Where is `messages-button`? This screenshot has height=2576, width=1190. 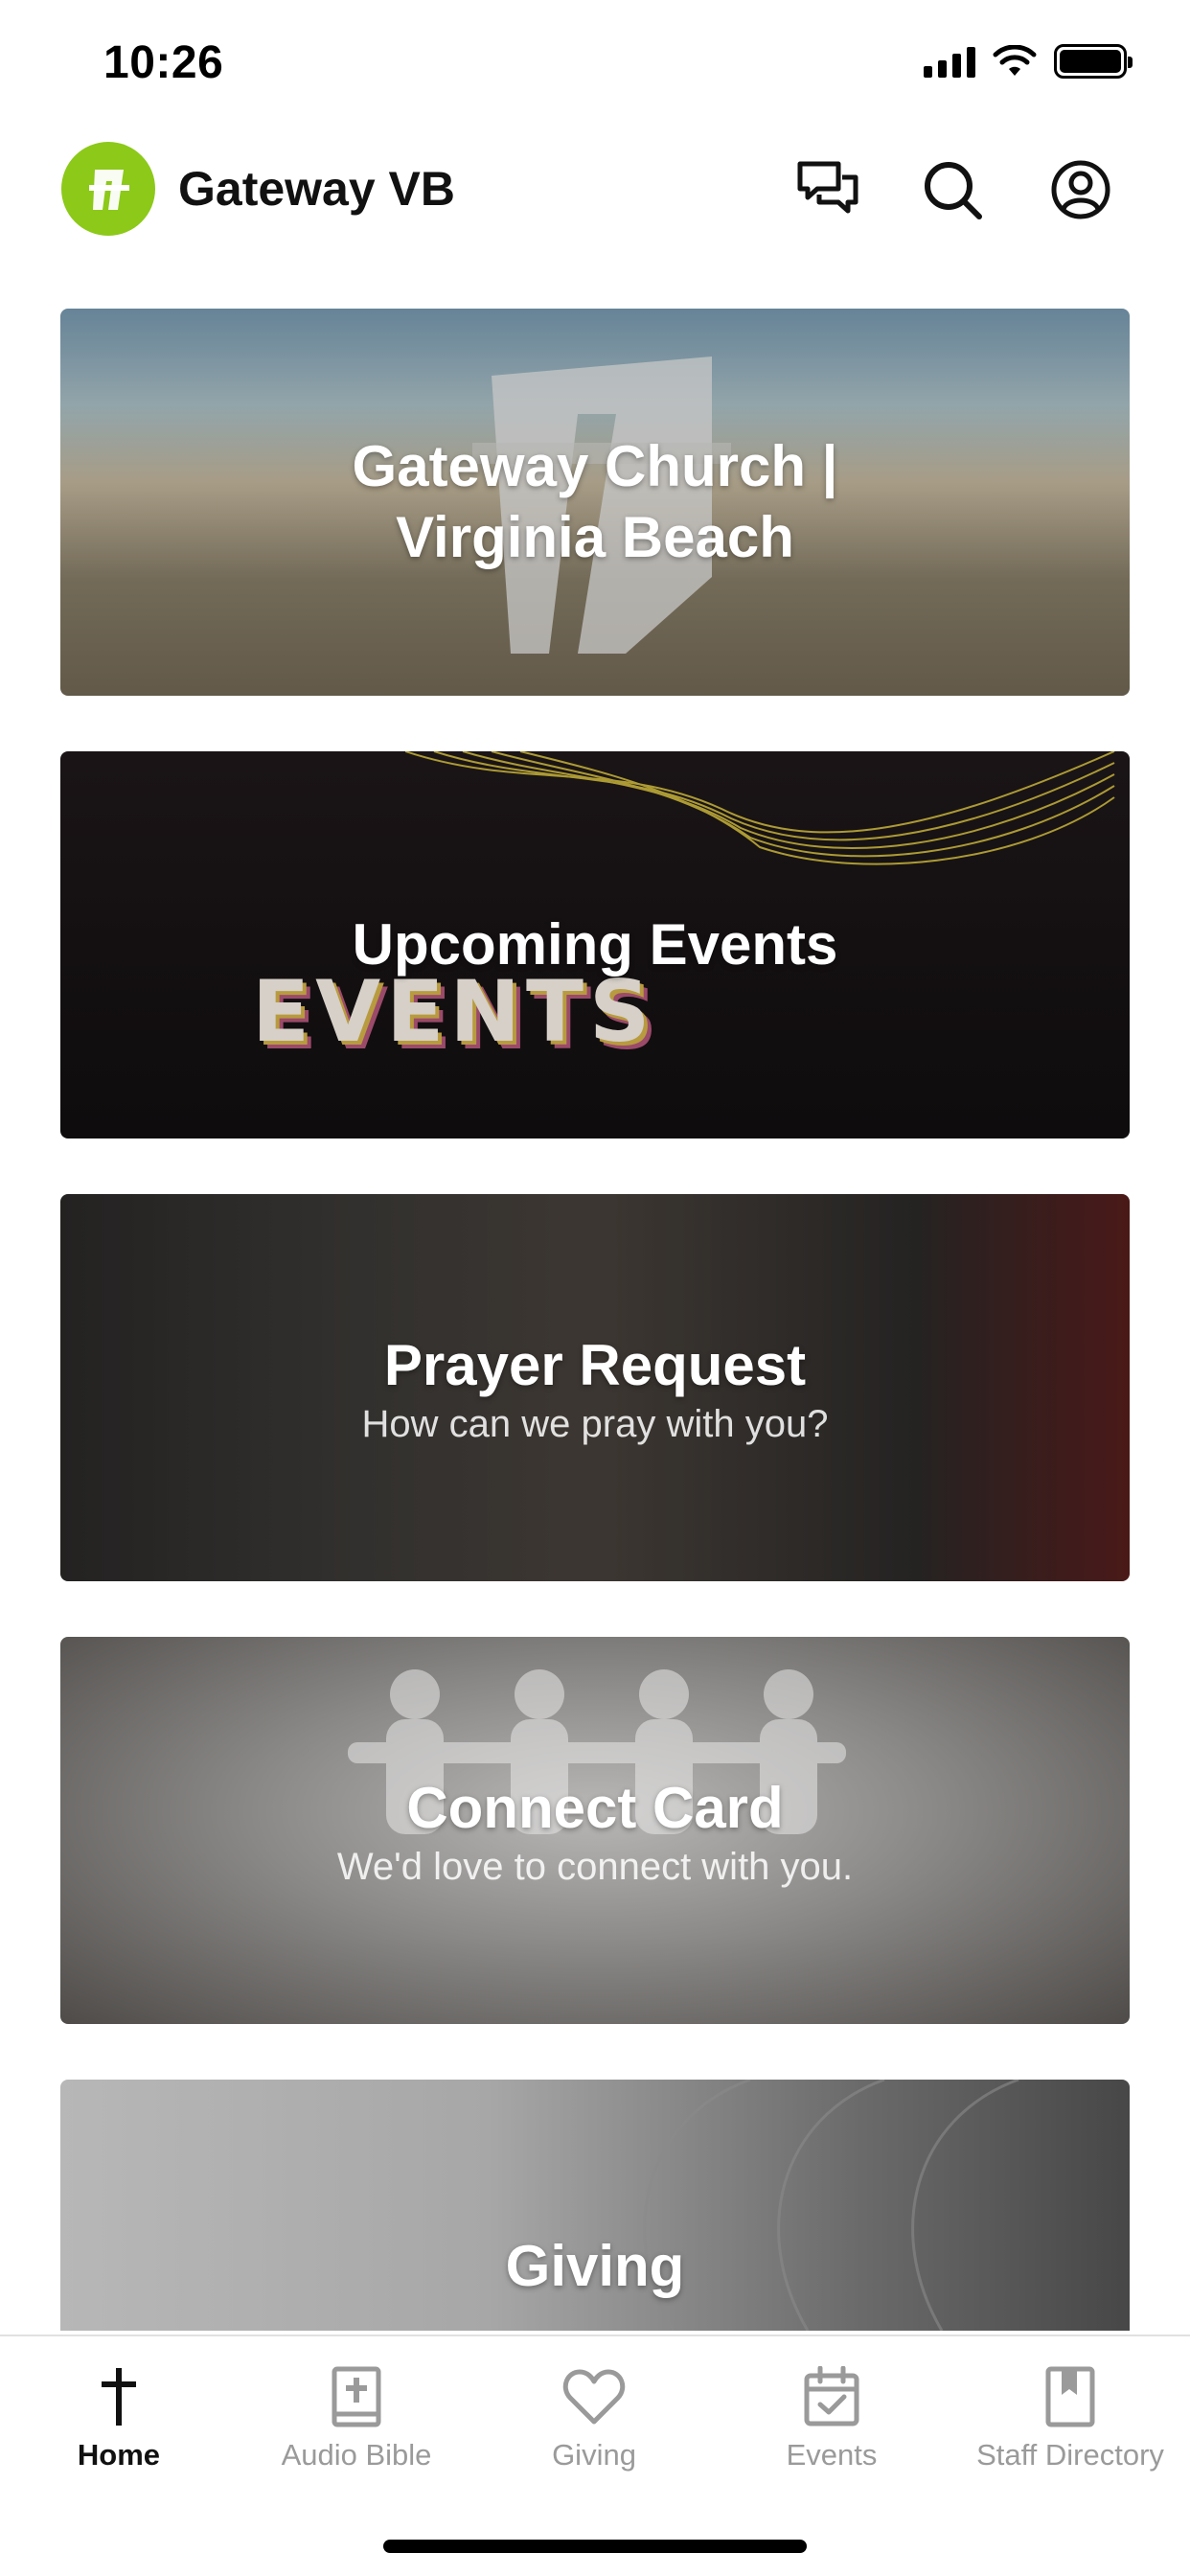 messages-button is located at coordinates (827, 189).